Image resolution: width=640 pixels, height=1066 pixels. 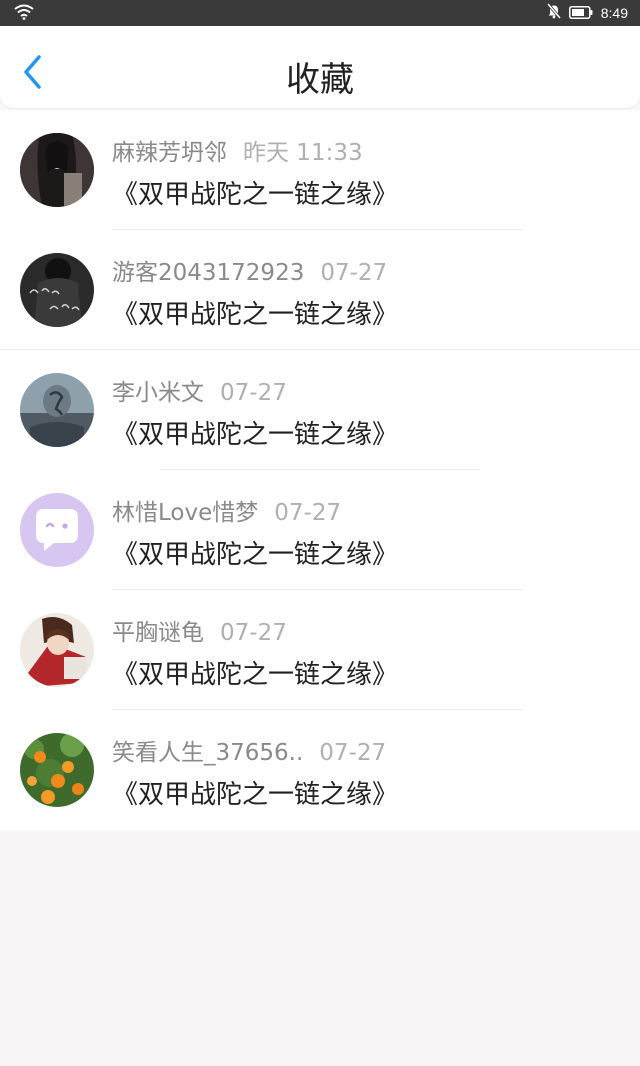 What do you see at coordinates (303, 153) in the screenshot?
I see `favorite-date: 昨天 11:33` at bounding box center [303, 153].